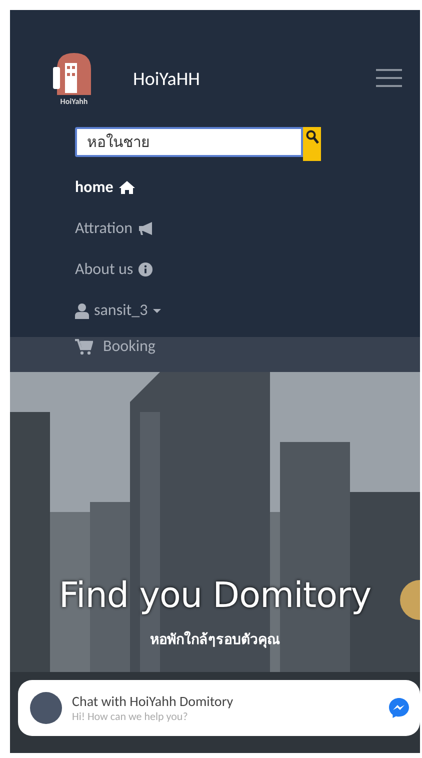  Describe the element at coordinates (153, 701) in the screenshot. I see `chat-title: Chat with HoiYahh Domitory` at that location.